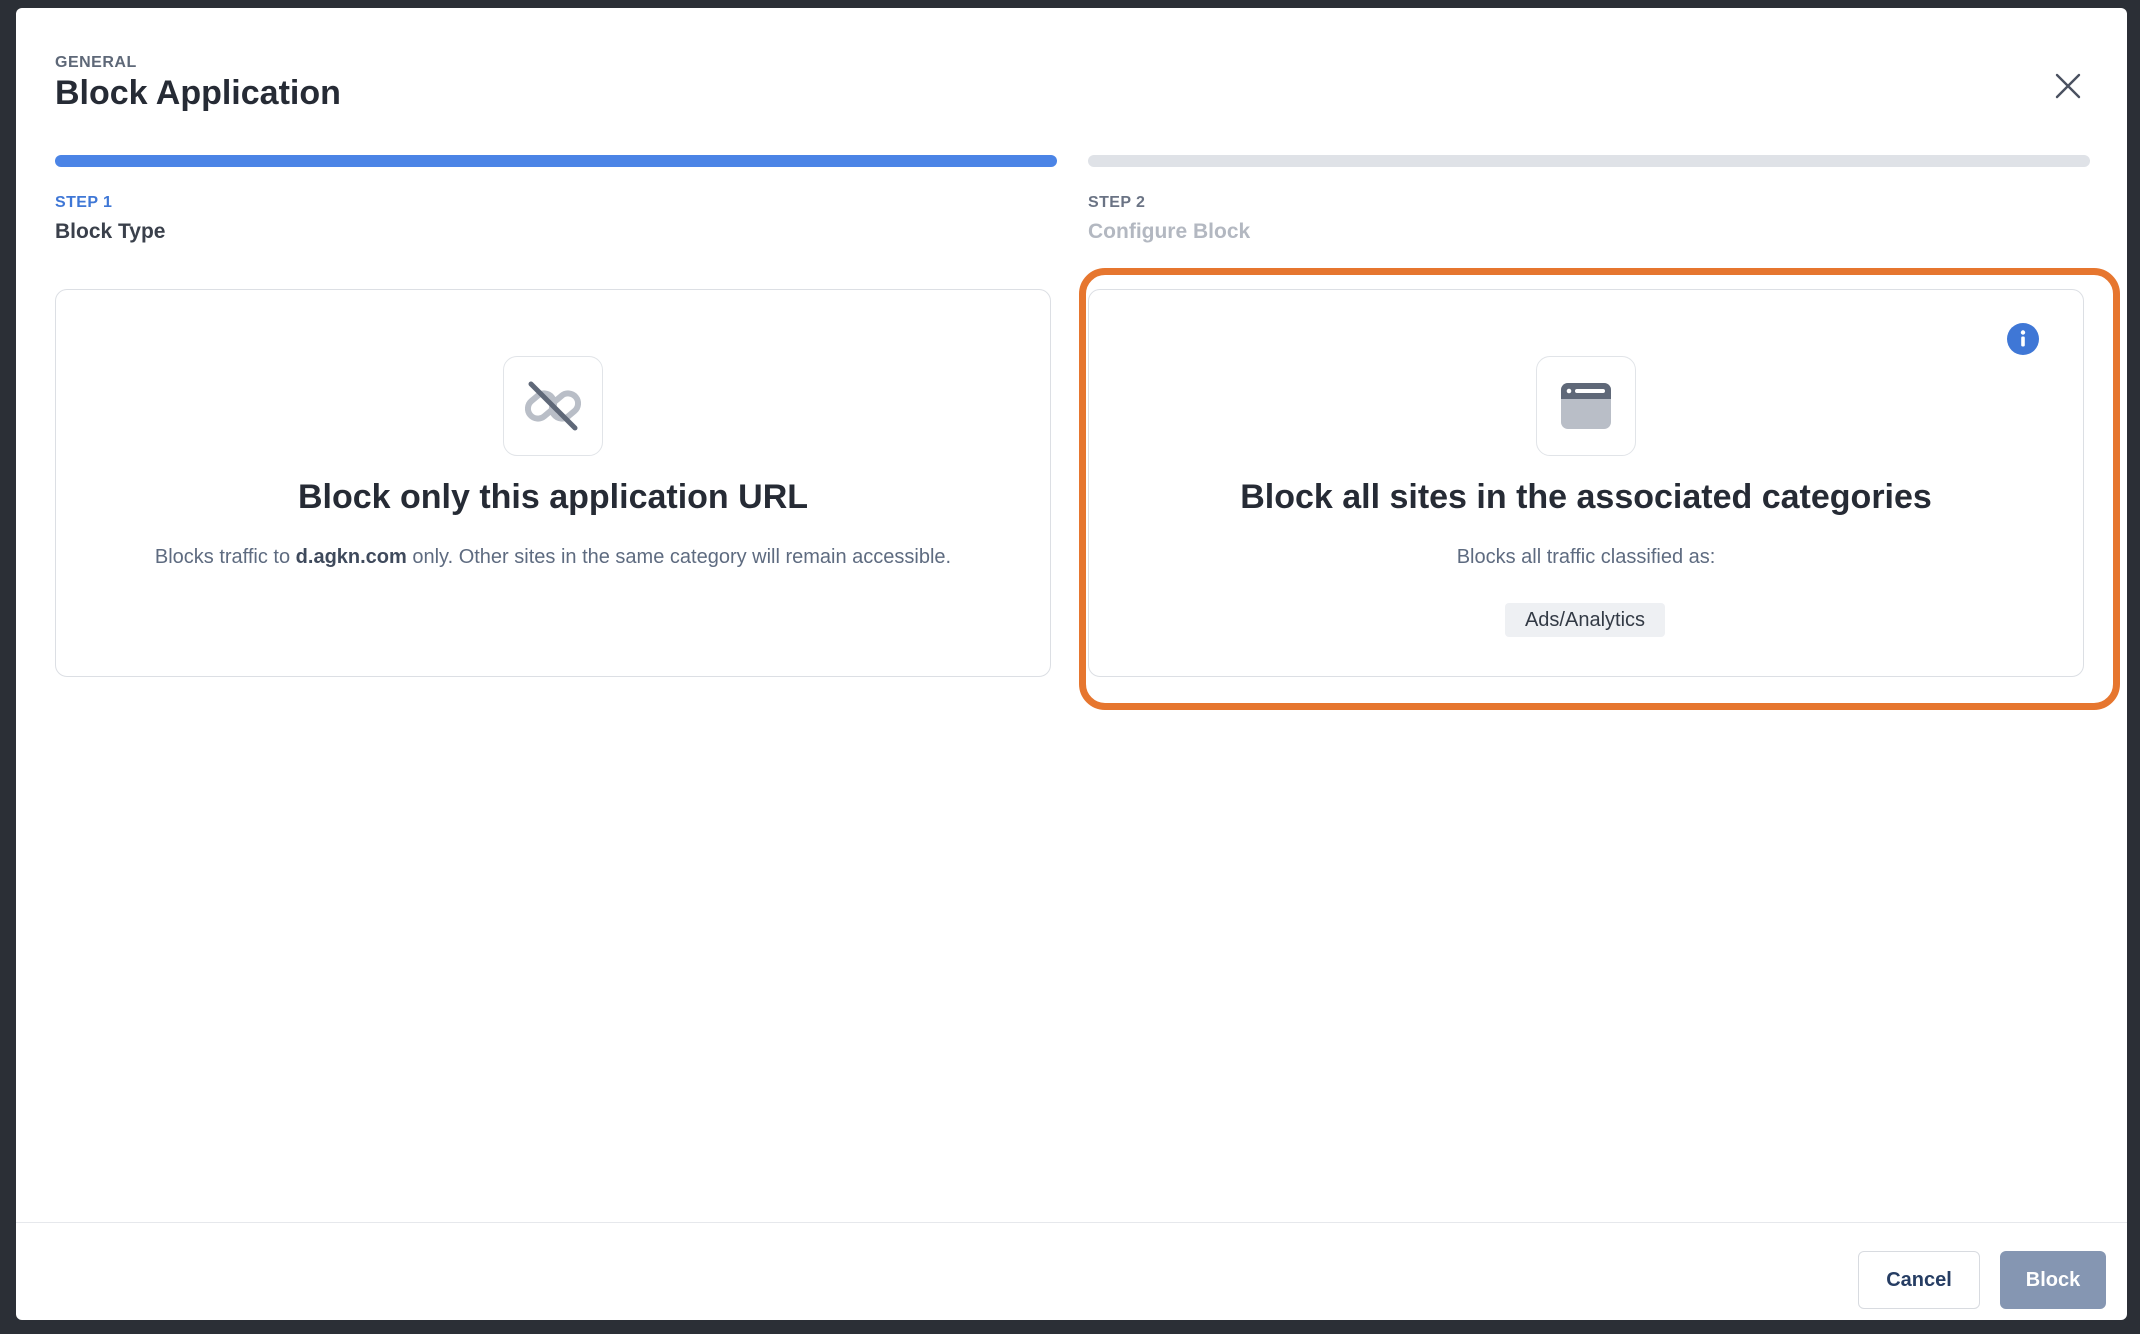 This screenshot has width=2140, height=1334. I want to click on option-description: Blocks all traffic classified as:, so click(1586, 557).